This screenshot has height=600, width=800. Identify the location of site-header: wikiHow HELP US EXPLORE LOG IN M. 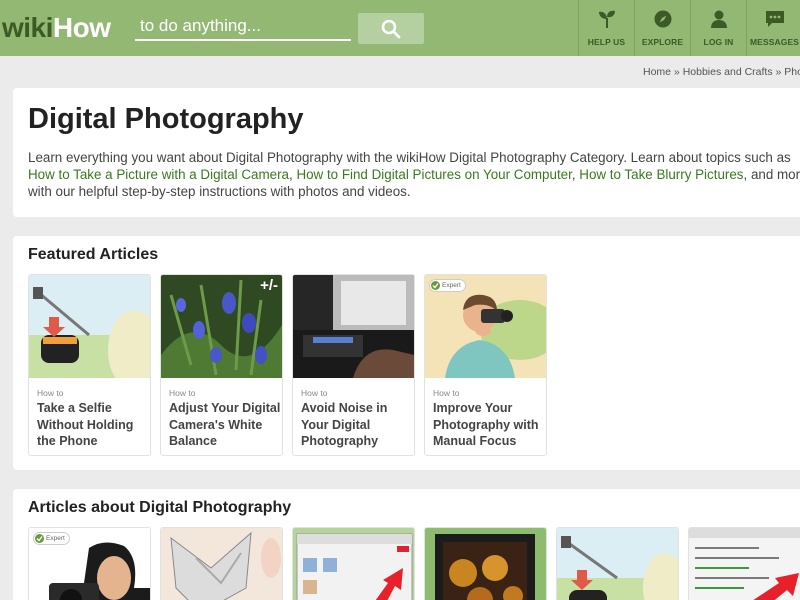
(400, 28).